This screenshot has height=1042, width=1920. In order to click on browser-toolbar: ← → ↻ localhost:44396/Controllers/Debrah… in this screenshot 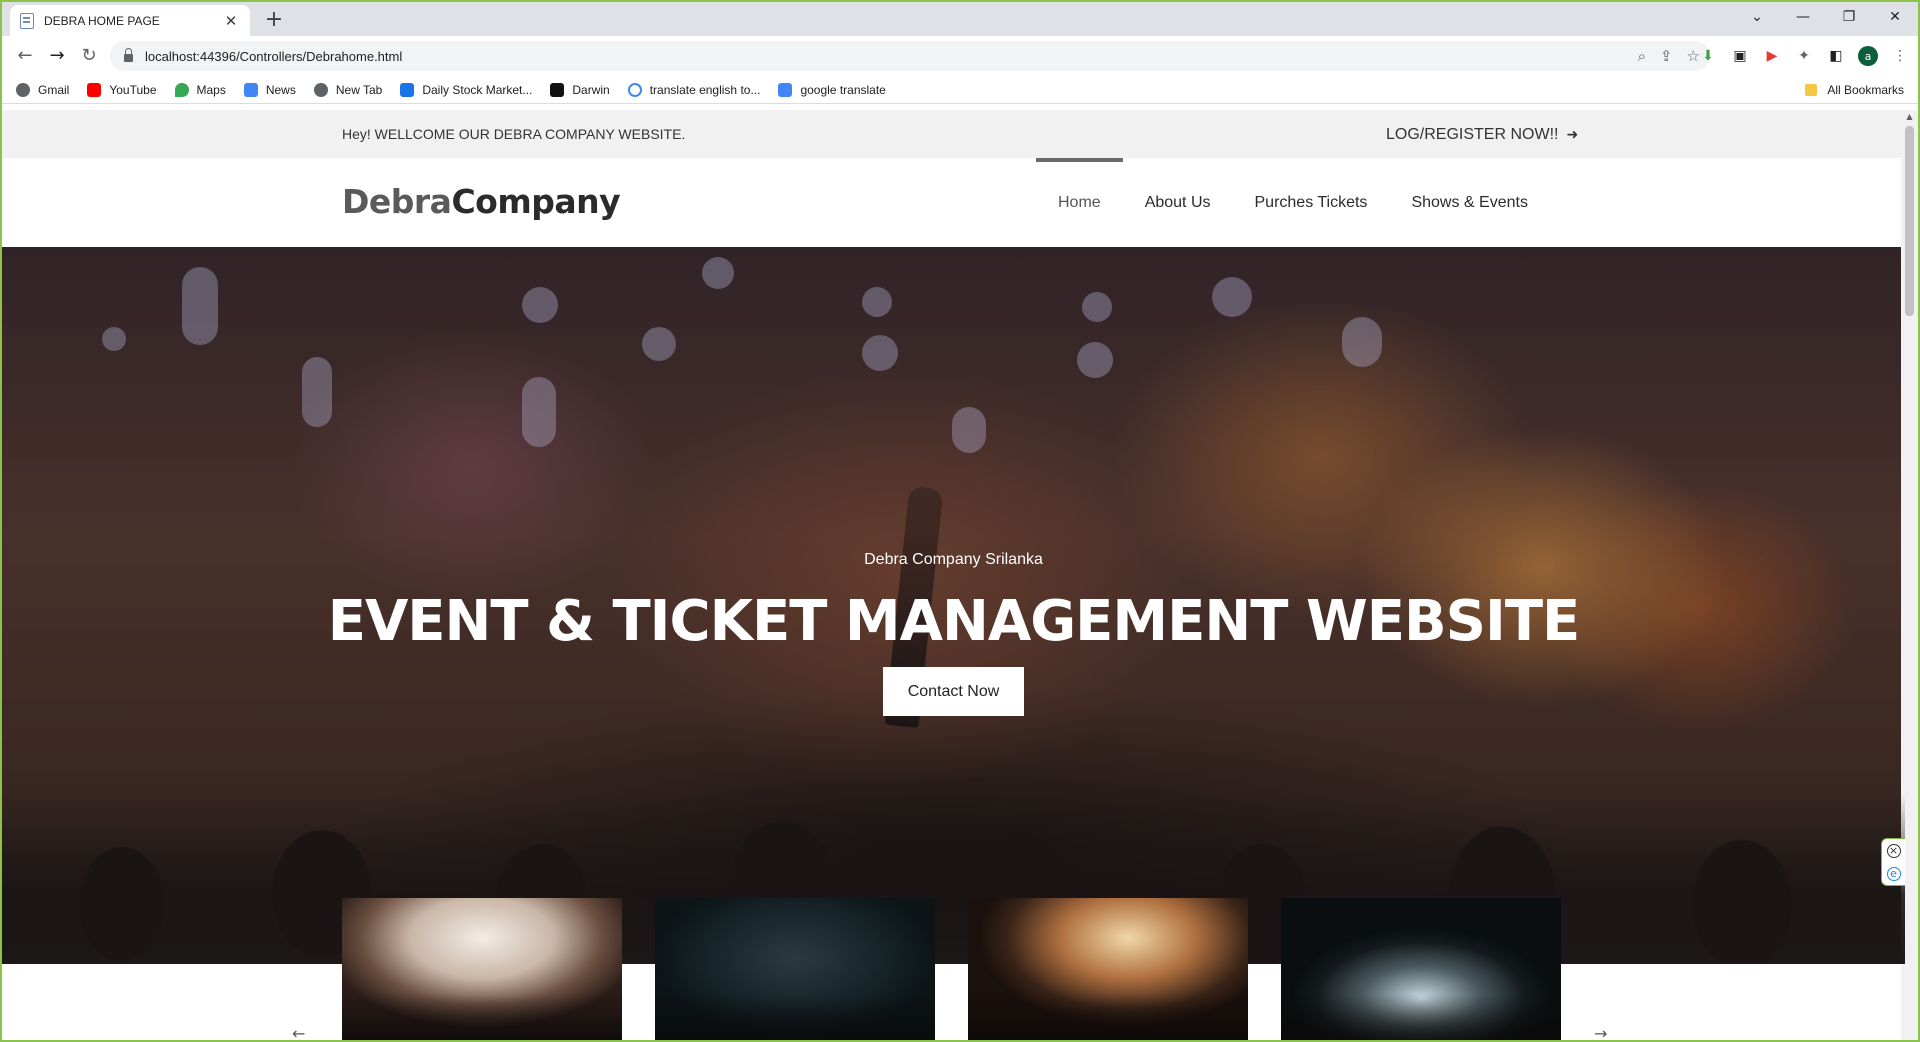, I will do `click(960, 56)`.